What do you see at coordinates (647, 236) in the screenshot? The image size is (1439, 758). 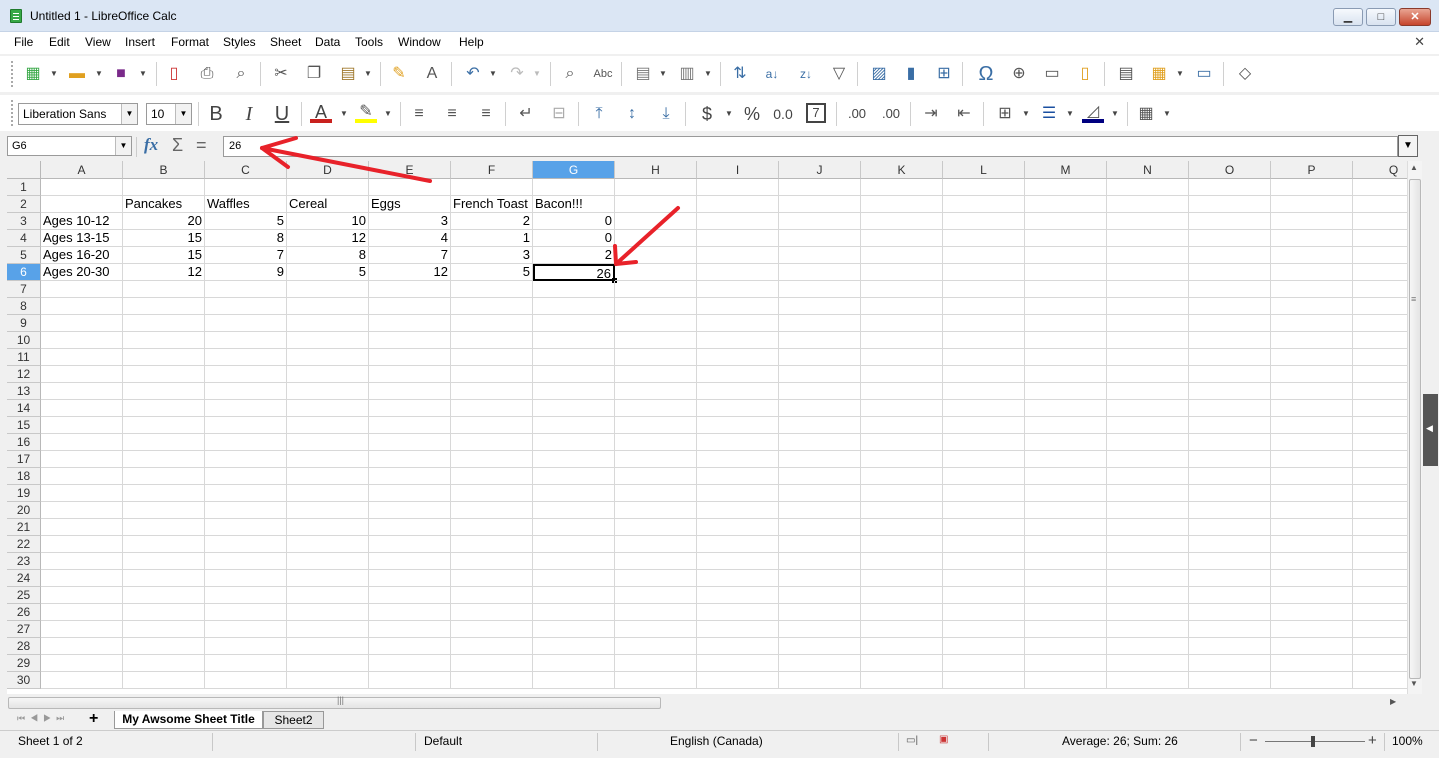 I see `annotation-arrow-cell` at bounding box center [647, 236].